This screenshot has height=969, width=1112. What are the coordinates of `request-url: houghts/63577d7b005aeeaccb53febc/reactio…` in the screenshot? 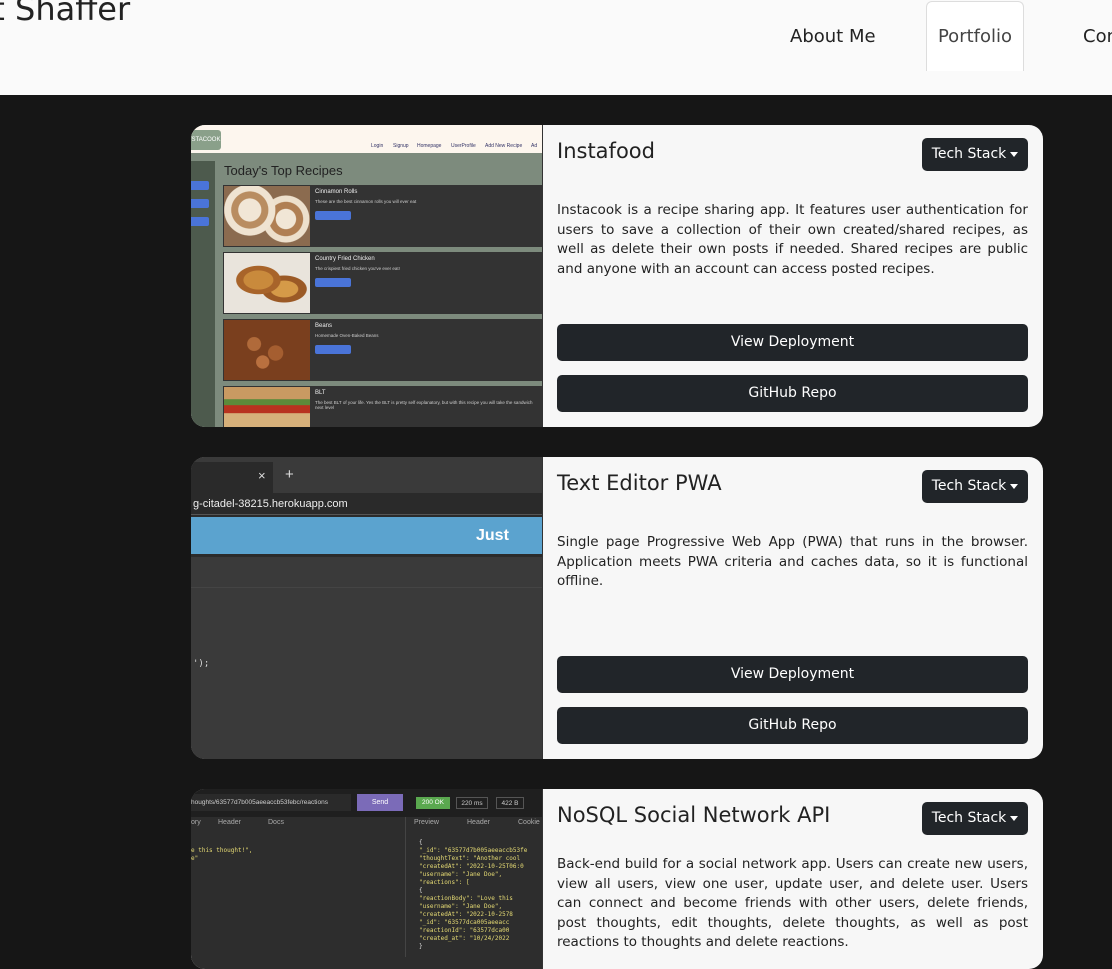 It's located at (271, 802).